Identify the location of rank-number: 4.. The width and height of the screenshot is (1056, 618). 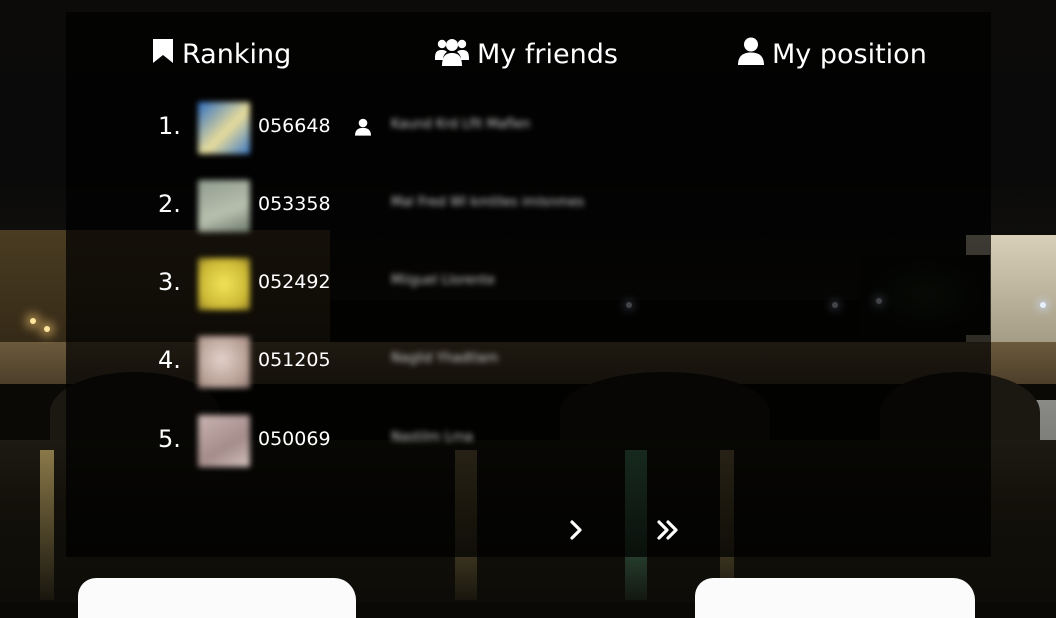
(169, 360).